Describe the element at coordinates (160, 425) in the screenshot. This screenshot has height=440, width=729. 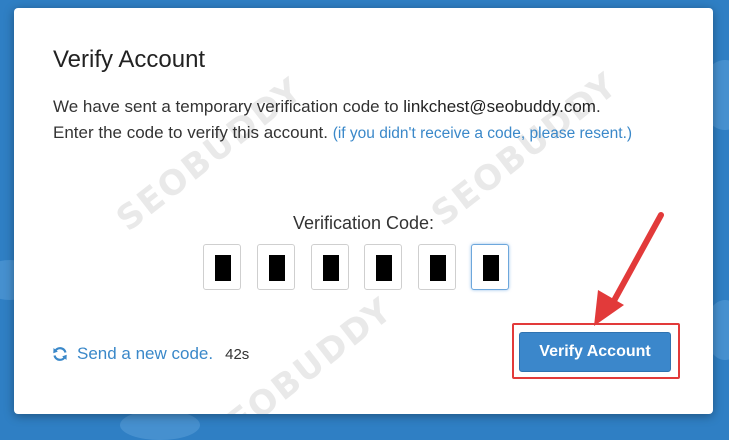
I see `background-shape` at that location.